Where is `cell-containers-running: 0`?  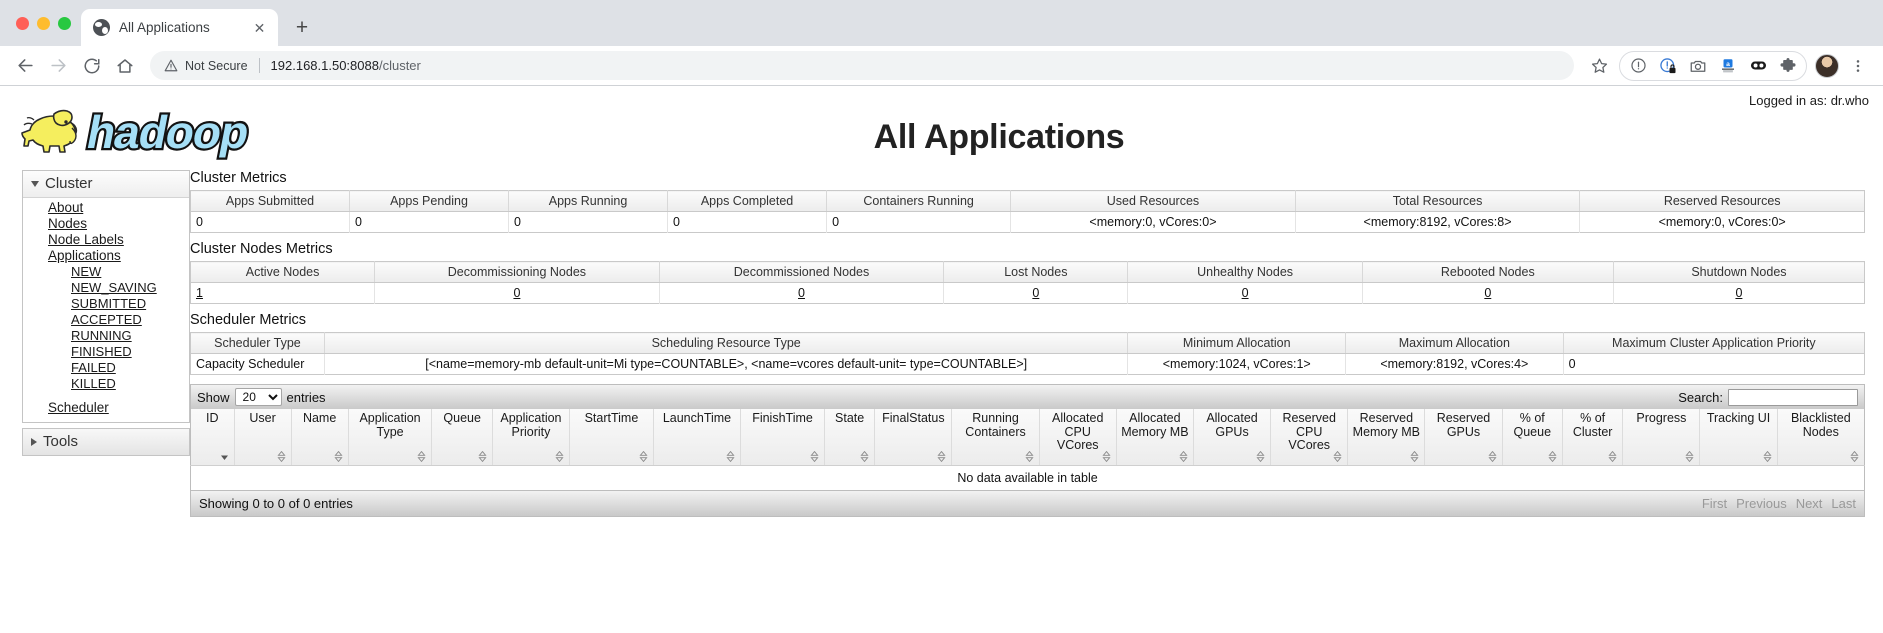 cell-containers-running: 0 is located at coordinates (919, 222).